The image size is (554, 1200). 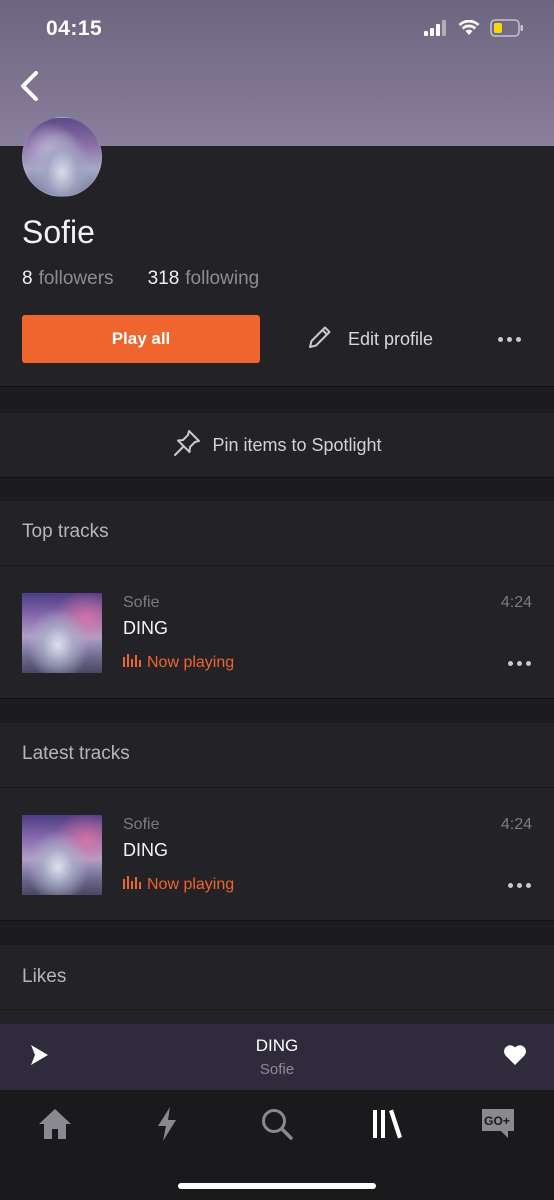 I want to click on edit-profile-label: Edit profile, so click(x=391, y=338).